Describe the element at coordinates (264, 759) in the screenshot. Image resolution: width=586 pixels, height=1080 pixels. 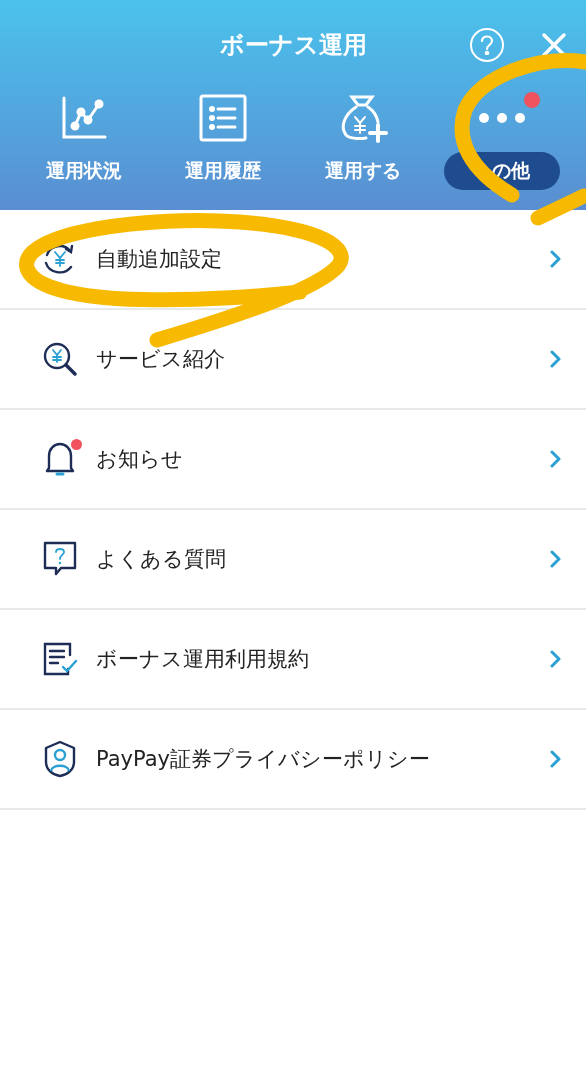
I see `menu-item-label: PayPay証券プライバシーポリシー` at that location.